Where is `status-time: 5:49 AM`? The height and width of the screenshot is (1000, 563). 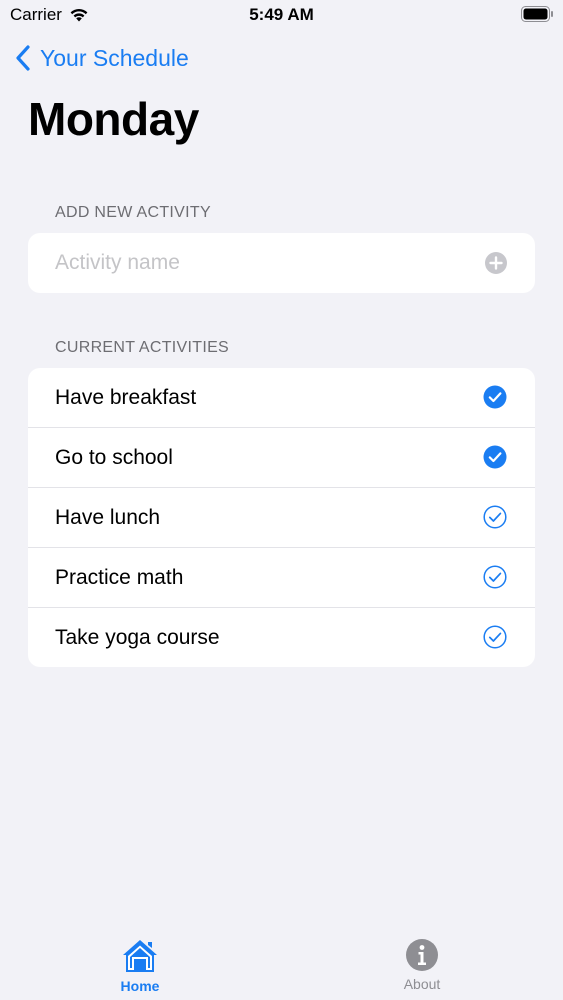 status-time: 5:49 AM is located at coordinates (281, 14).